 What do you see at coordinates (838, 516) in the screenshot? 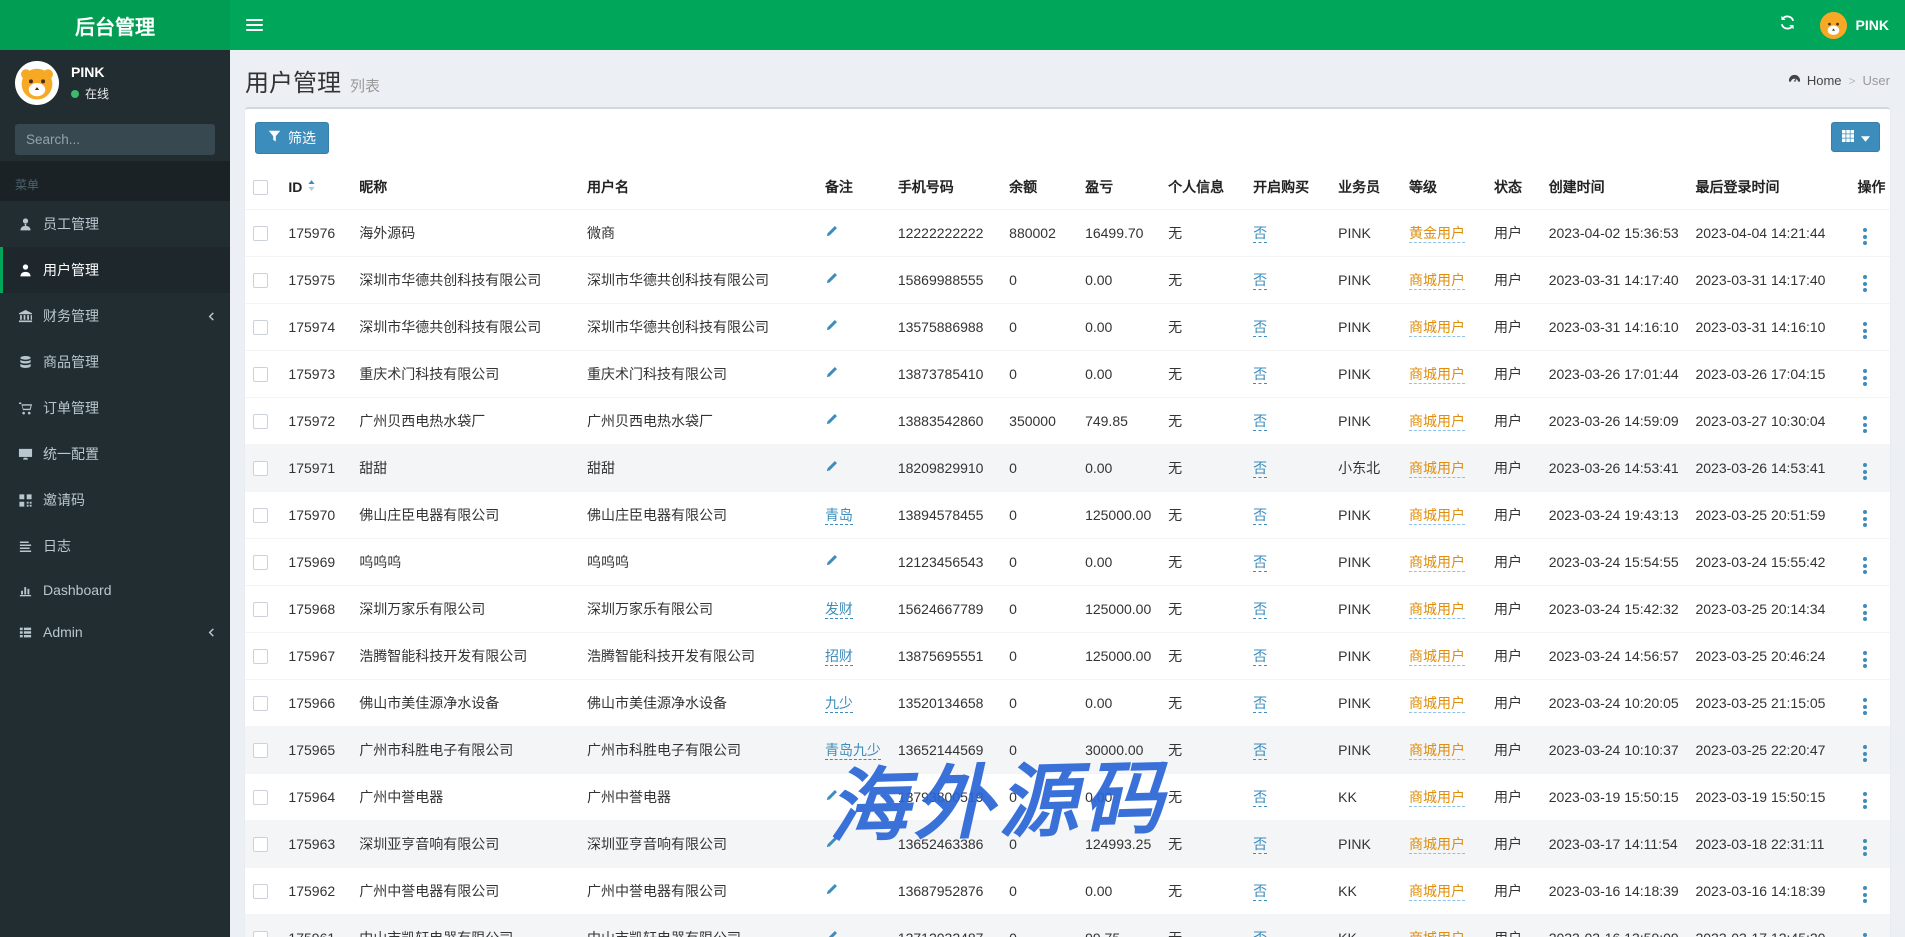
I see `remark-link: 青岛` at bounding box center [838, 516].